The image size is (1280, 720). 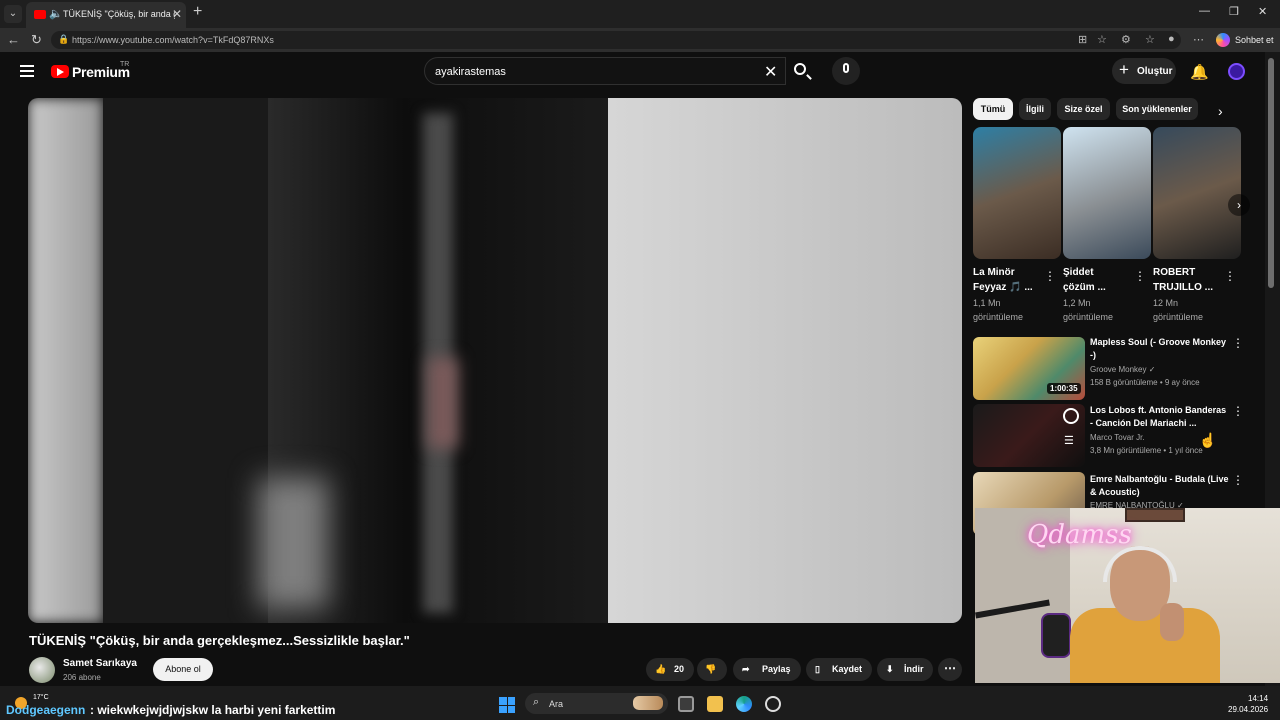 I want to click on chip-related: İlgili, so click(x=1035, y=109).